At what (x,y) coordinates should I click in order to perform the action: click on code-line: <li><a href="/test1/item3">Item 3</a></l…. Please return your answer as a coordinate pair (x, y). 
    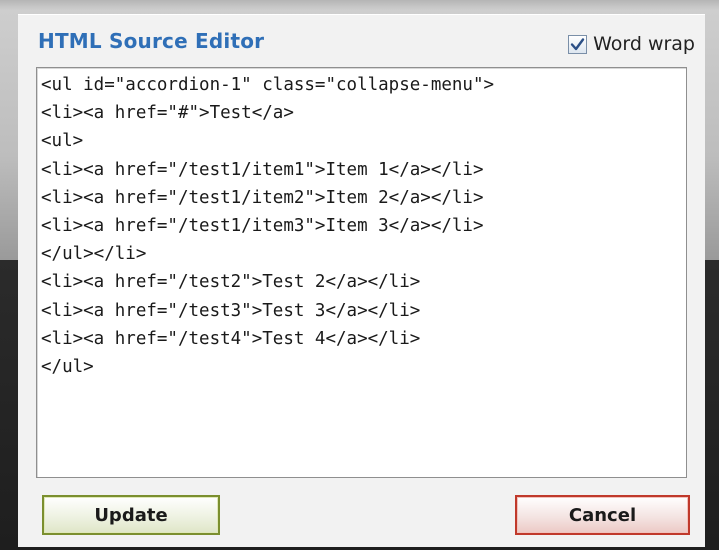
    Looking at the image, I should click on (262, 226).